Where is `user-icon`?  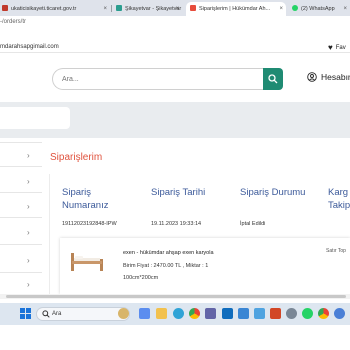
user-icon is located at coordinates (312, 77).